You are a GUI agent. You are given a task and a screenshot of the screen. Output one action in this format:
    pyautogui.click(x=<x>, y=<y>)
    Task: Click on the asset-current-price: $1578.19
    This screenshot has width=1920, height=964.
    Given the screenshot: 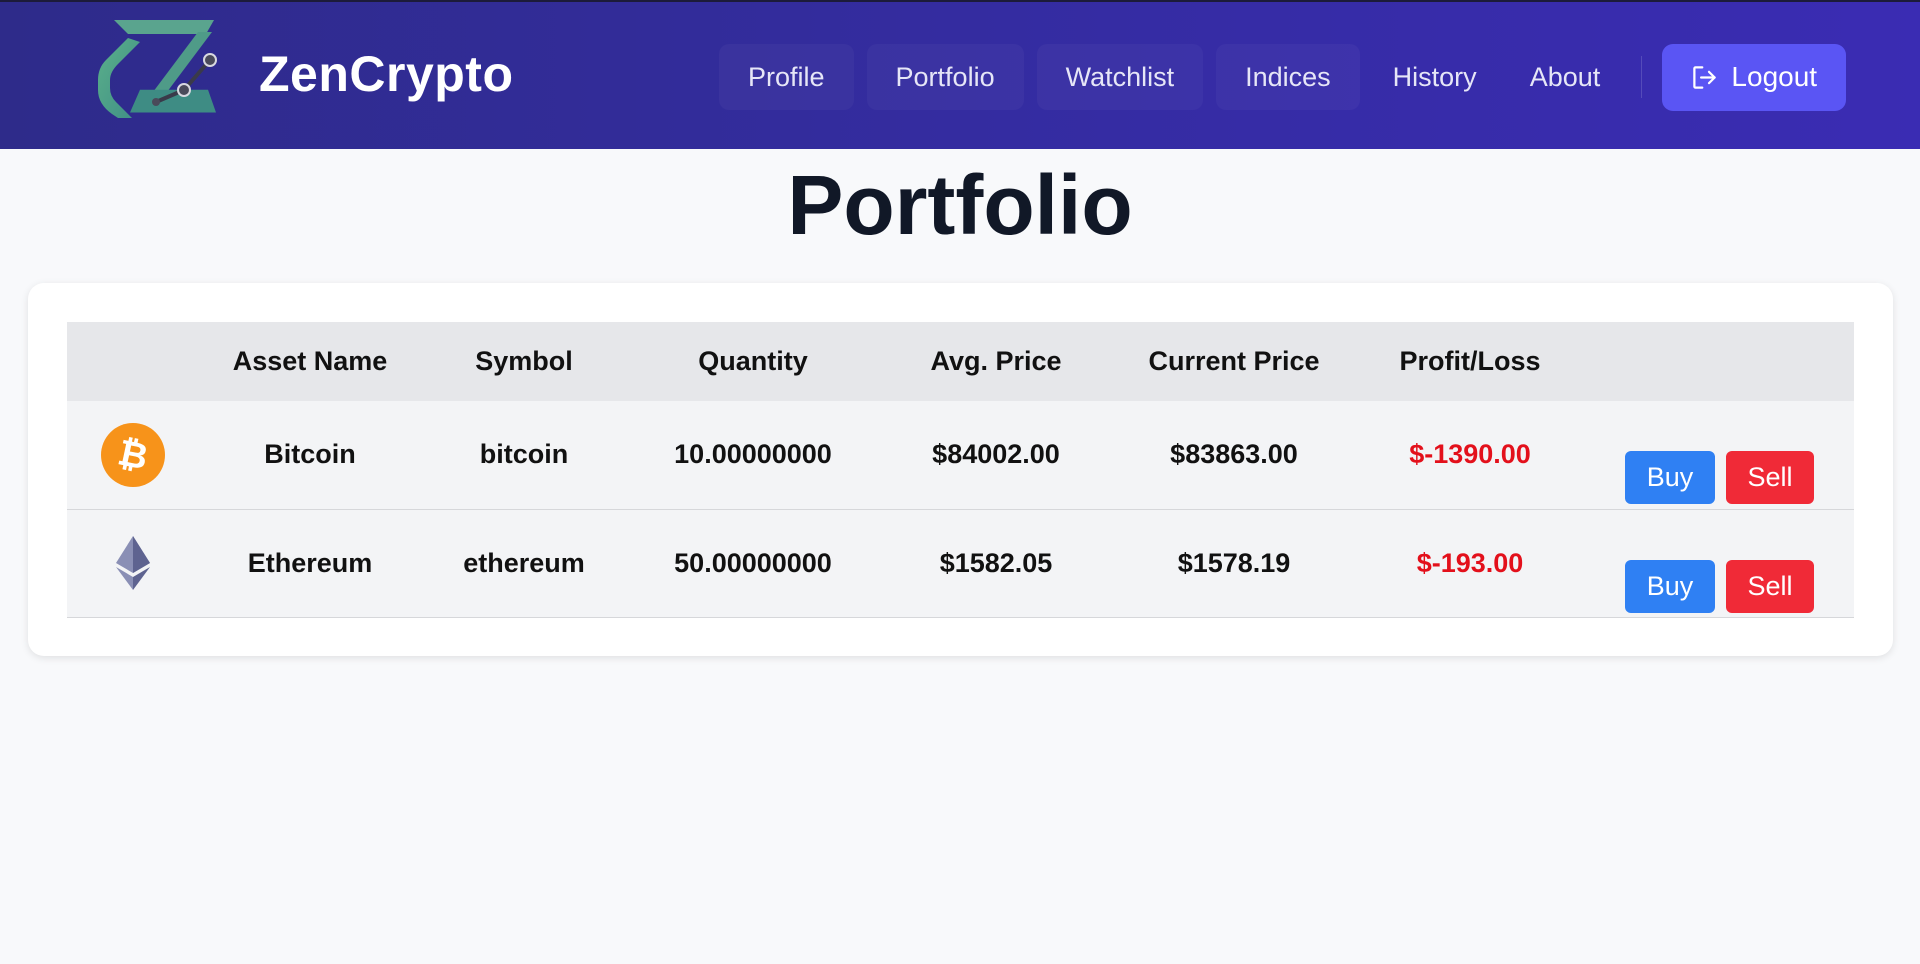 What is the action you would take?
    pyautogui.click(x=1234, y=562)
    